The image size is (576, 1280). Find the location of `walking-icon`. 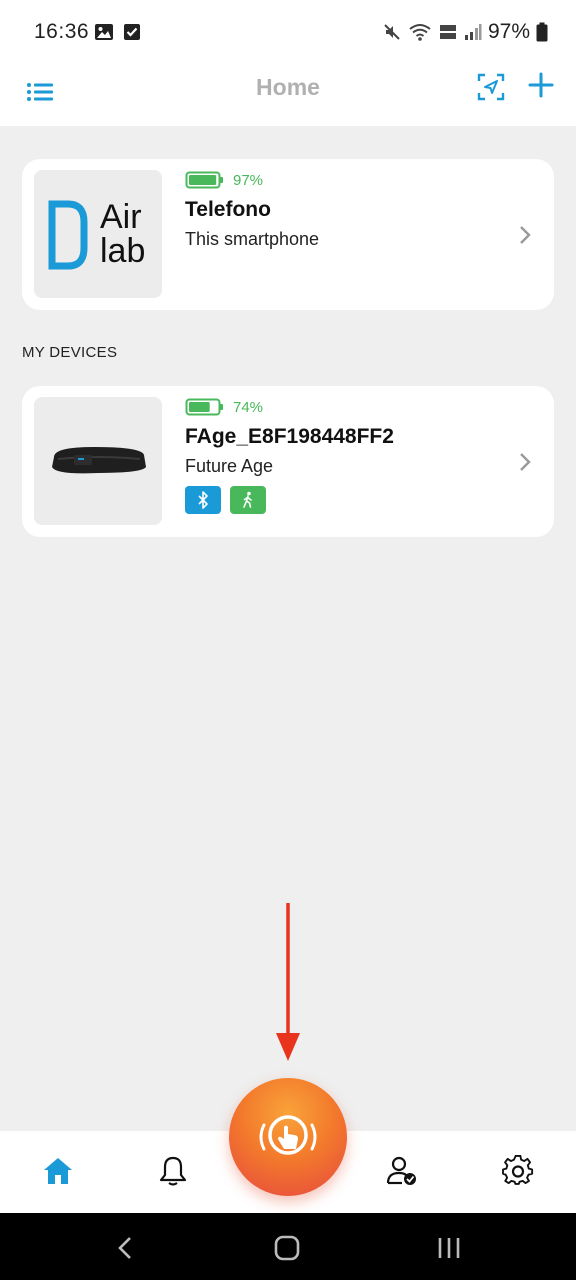

walking-icon is located at coordinates (247, 499).